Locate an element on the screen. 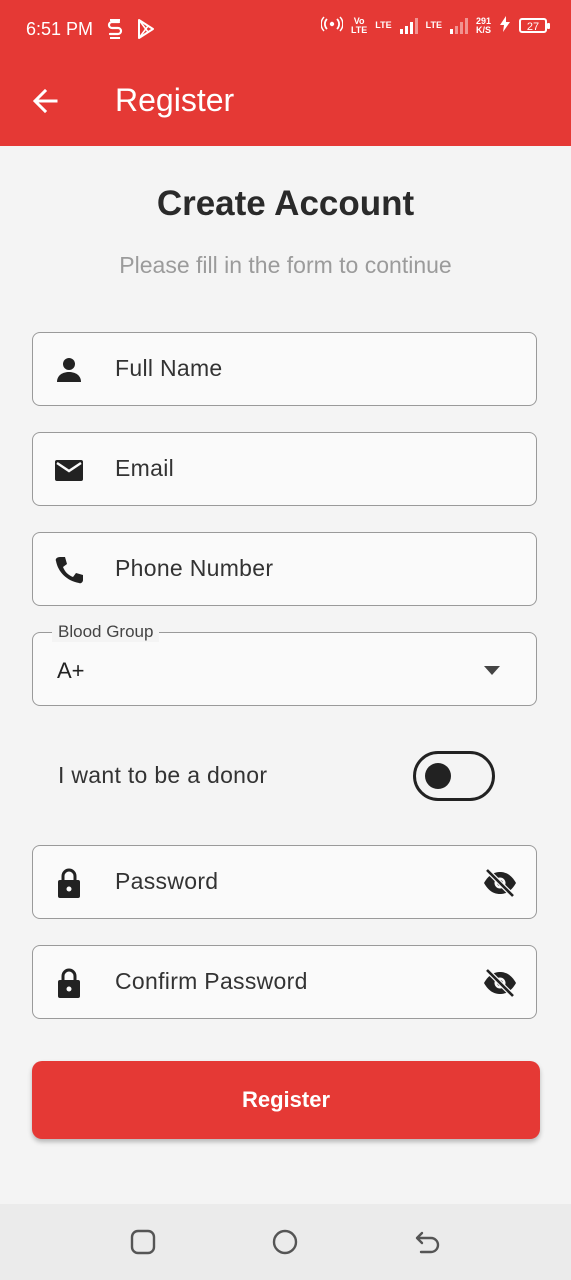 This screenshot has height=1280, width=571. charging-icon is located at coordinates (505, 25).